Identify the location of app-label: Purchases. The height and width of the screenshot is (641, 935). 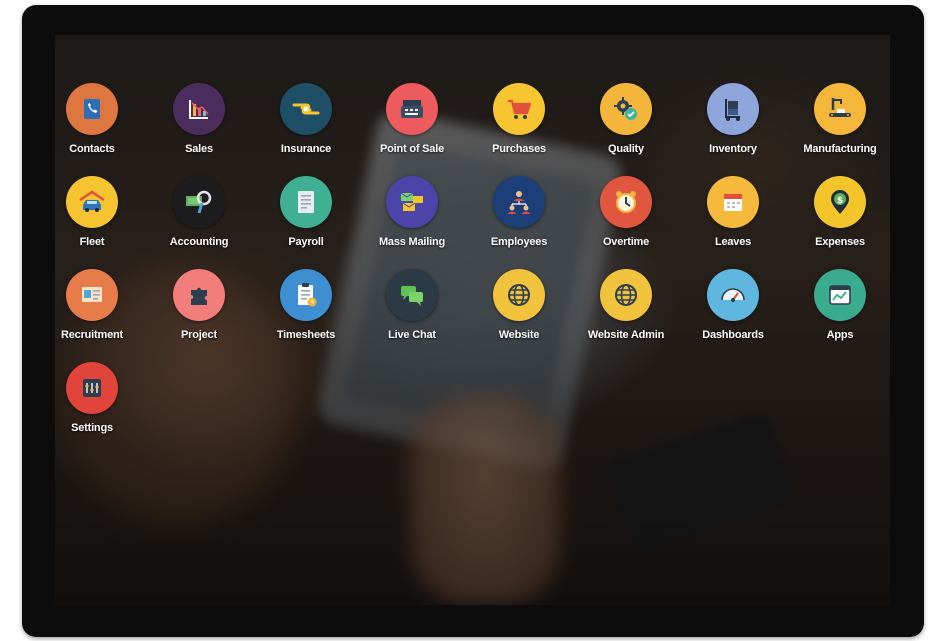
(519, 149).